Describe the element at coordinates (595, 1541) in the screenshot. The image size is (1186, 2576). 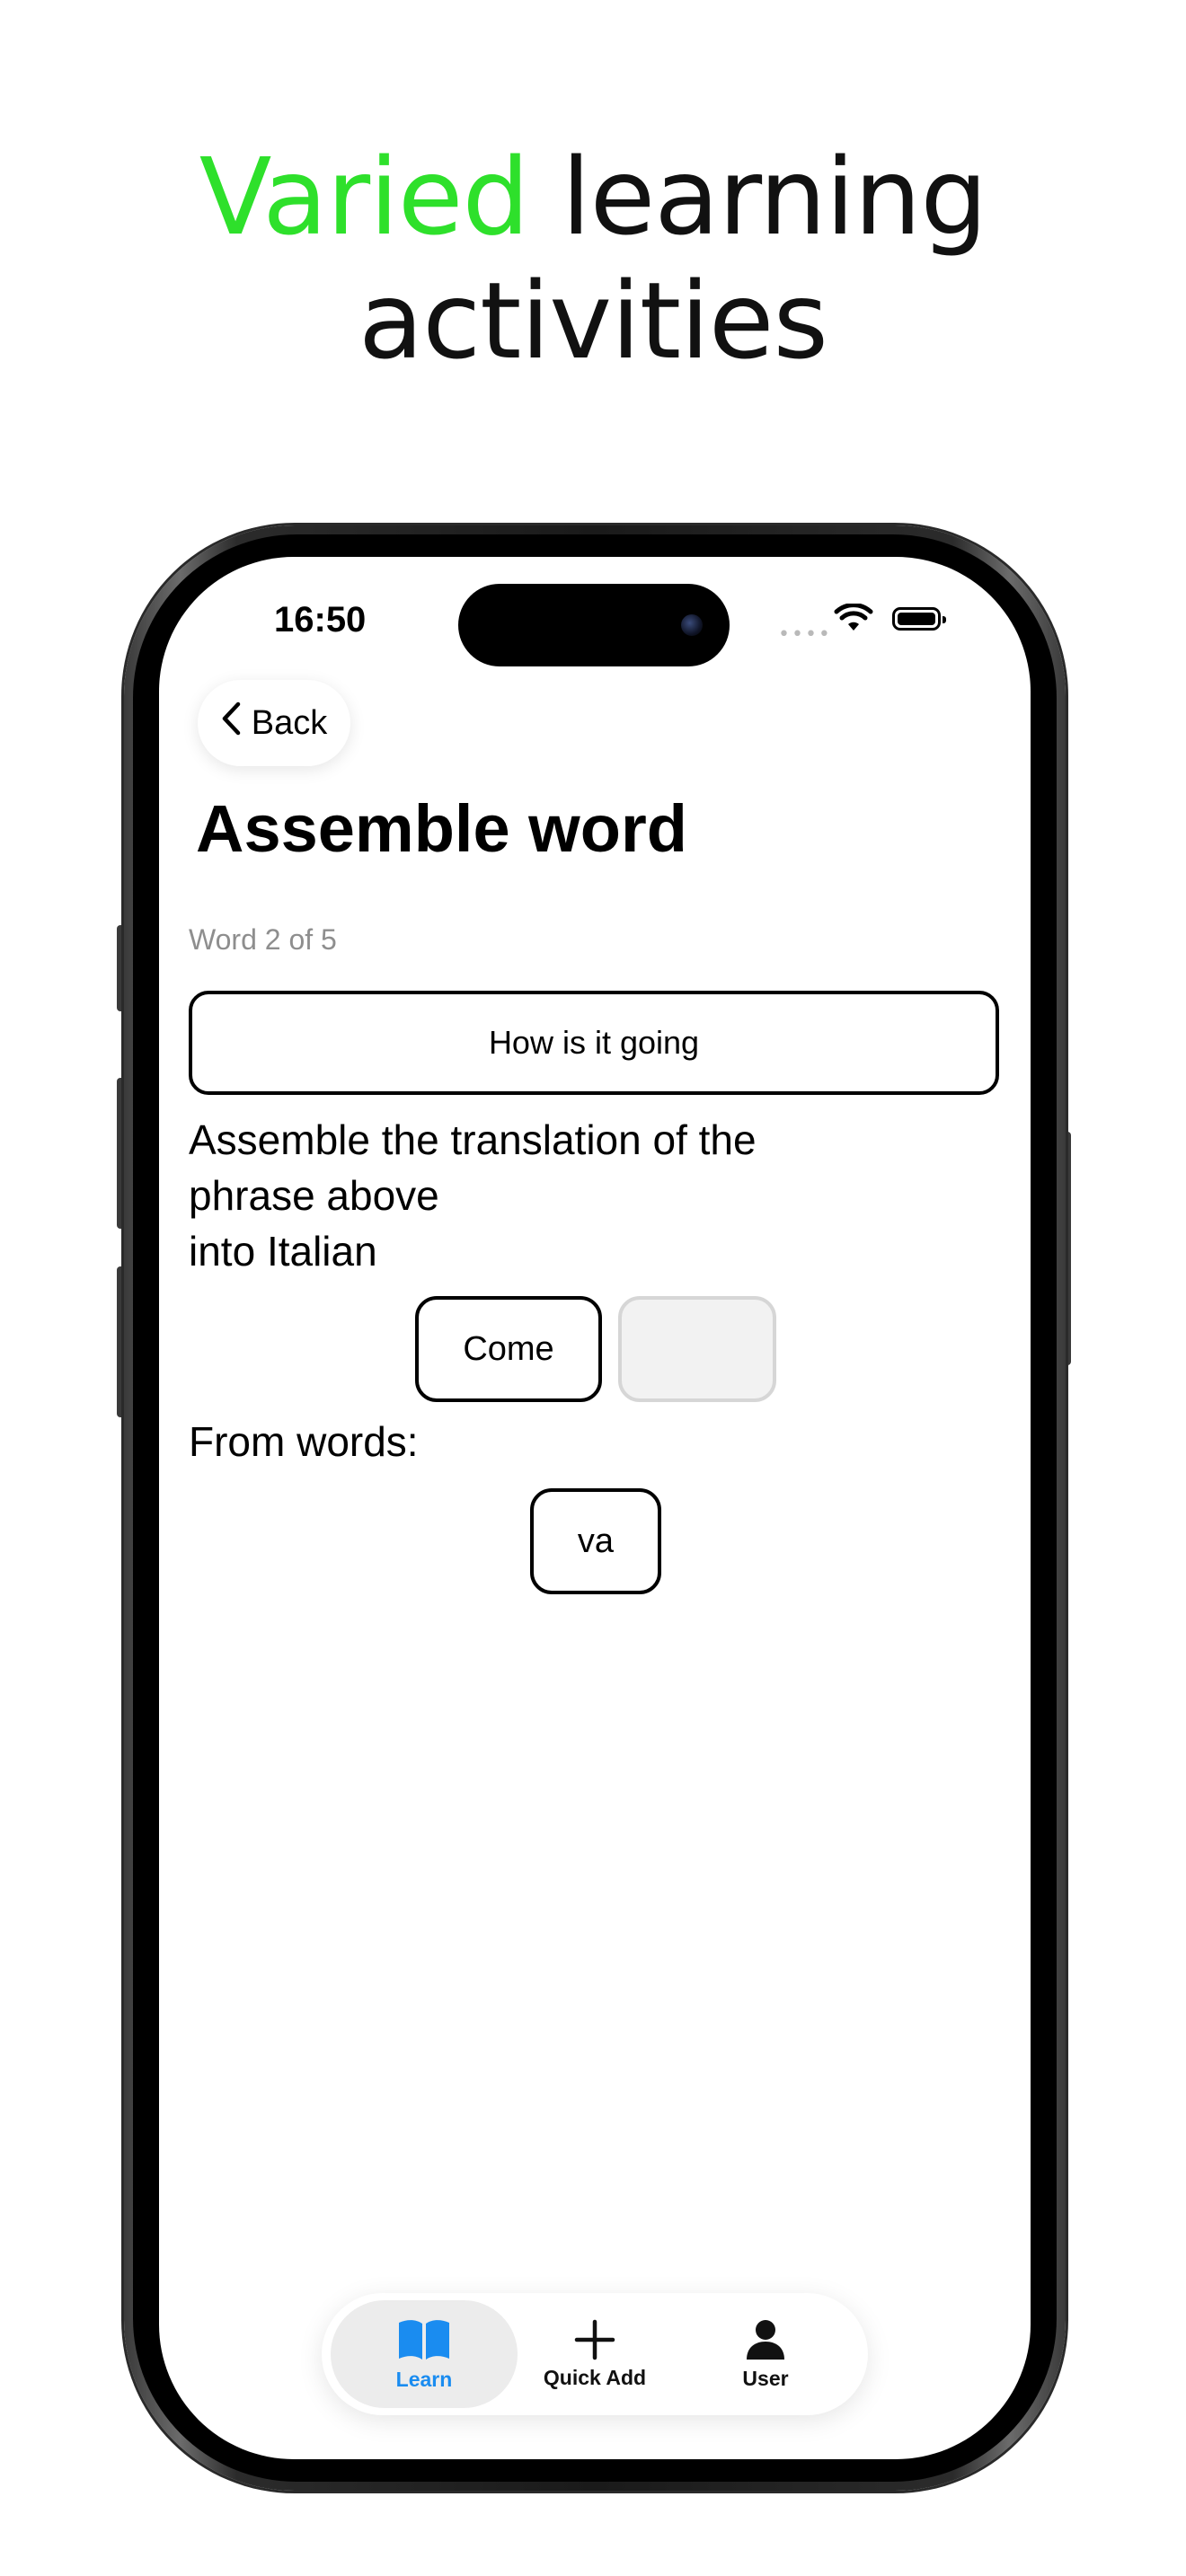
I see `available-word-tile: va` at that location.